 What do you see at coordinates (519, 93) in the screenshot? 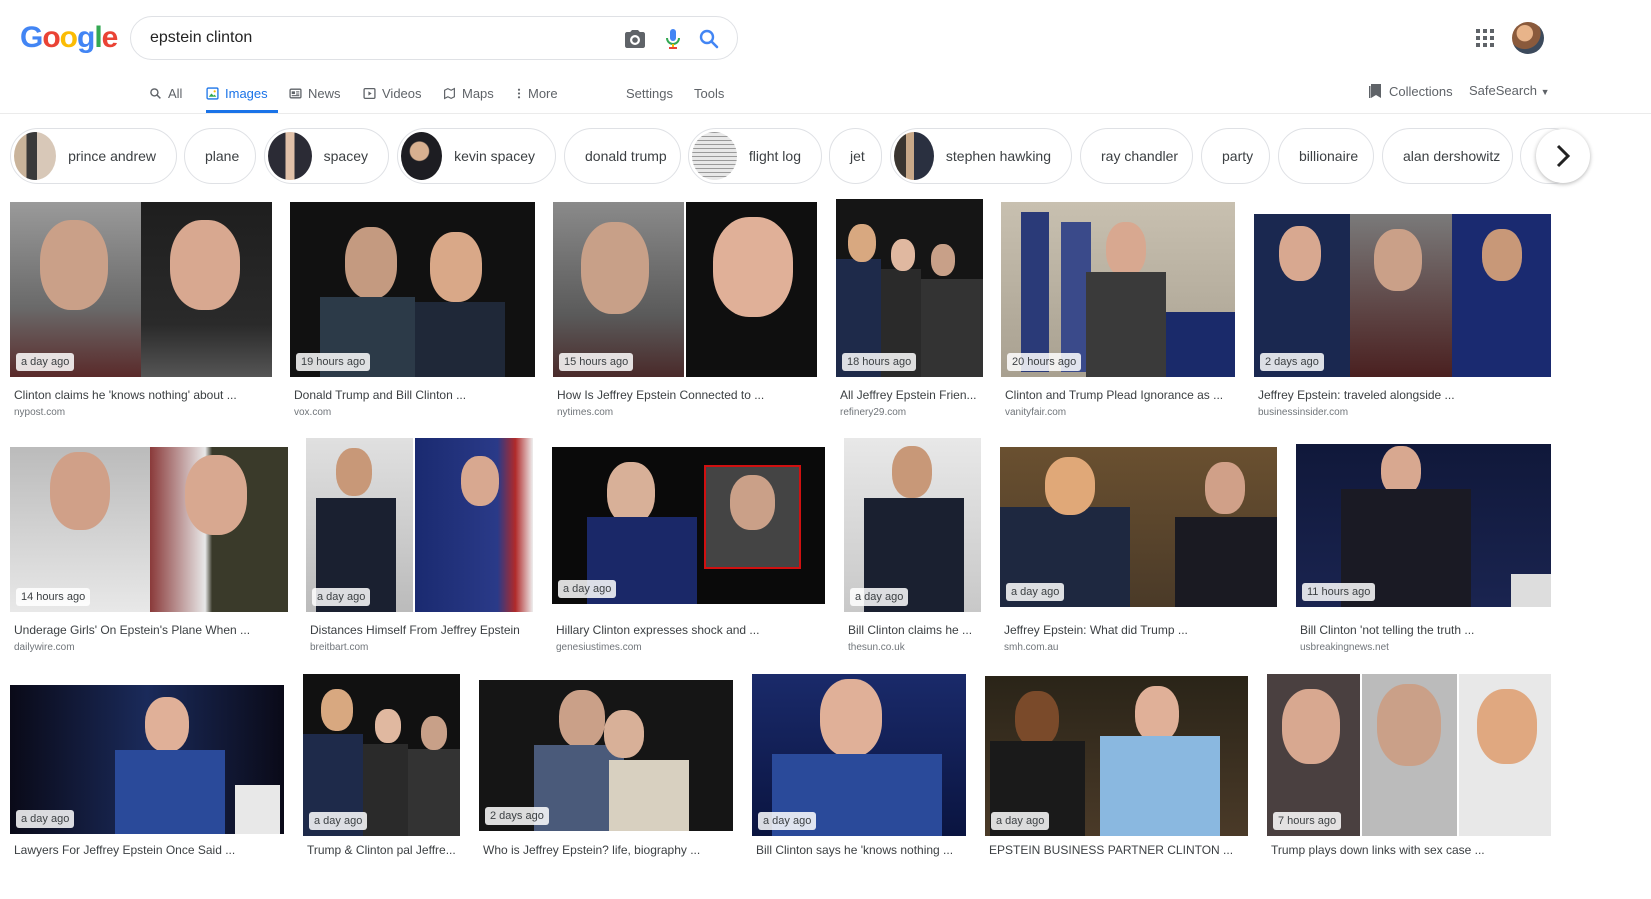
I see `more-vert-icon` at bounding box center [519, 93].